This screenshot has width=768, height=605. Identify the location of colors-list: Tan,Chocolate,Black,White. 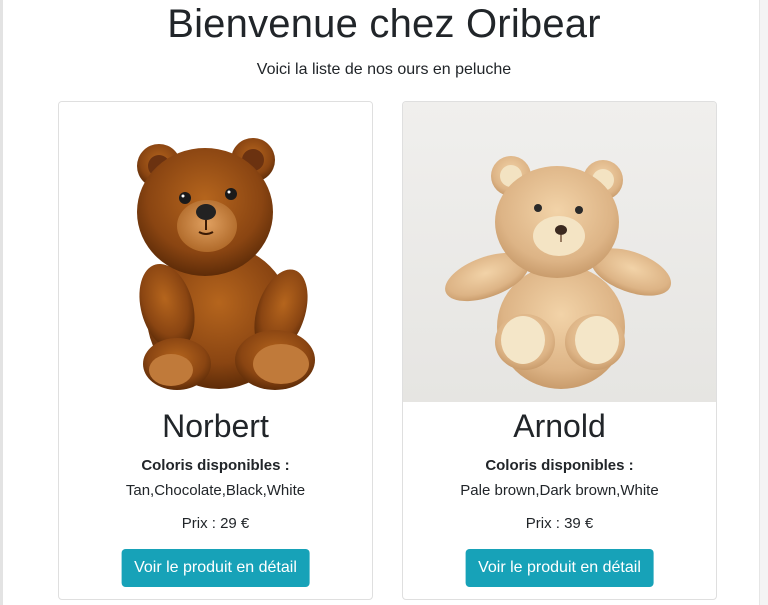
(215, 490).